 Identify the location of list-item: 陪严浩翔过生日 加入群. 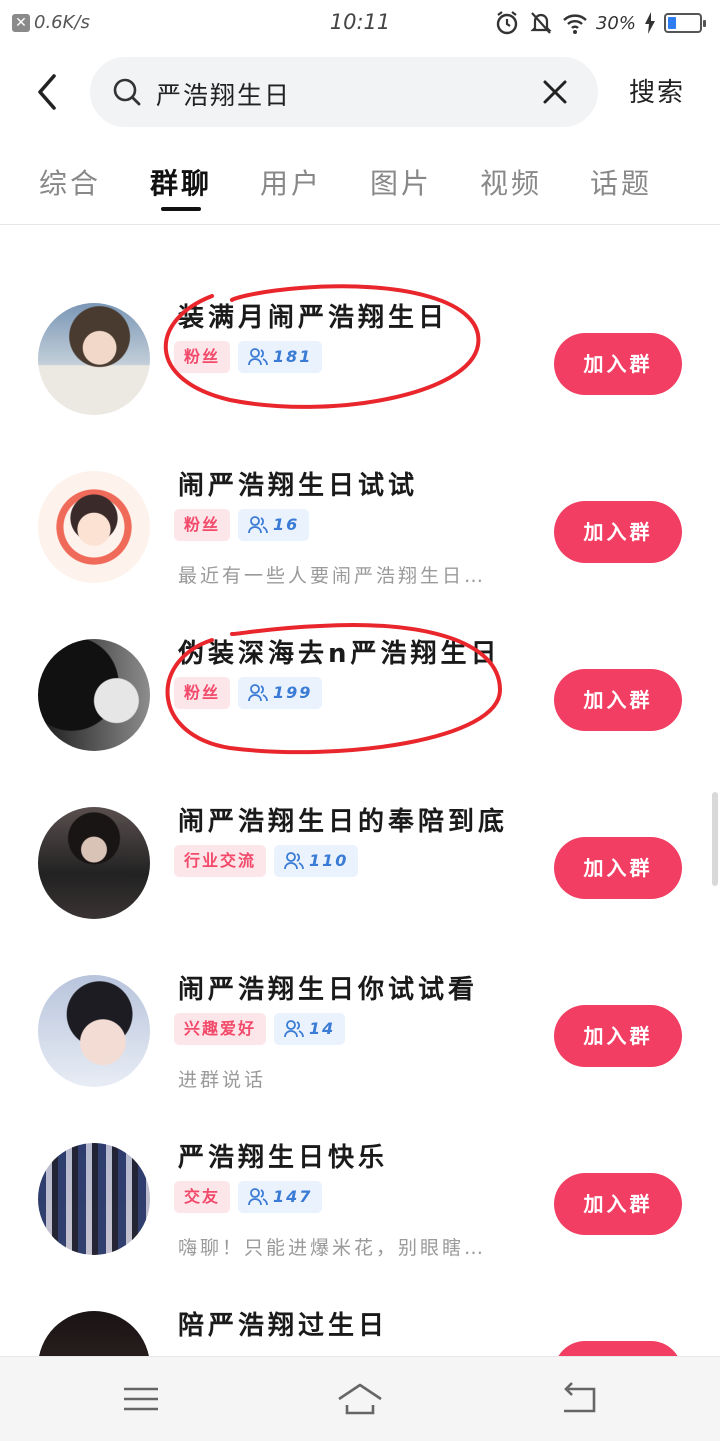
(360, 1316).